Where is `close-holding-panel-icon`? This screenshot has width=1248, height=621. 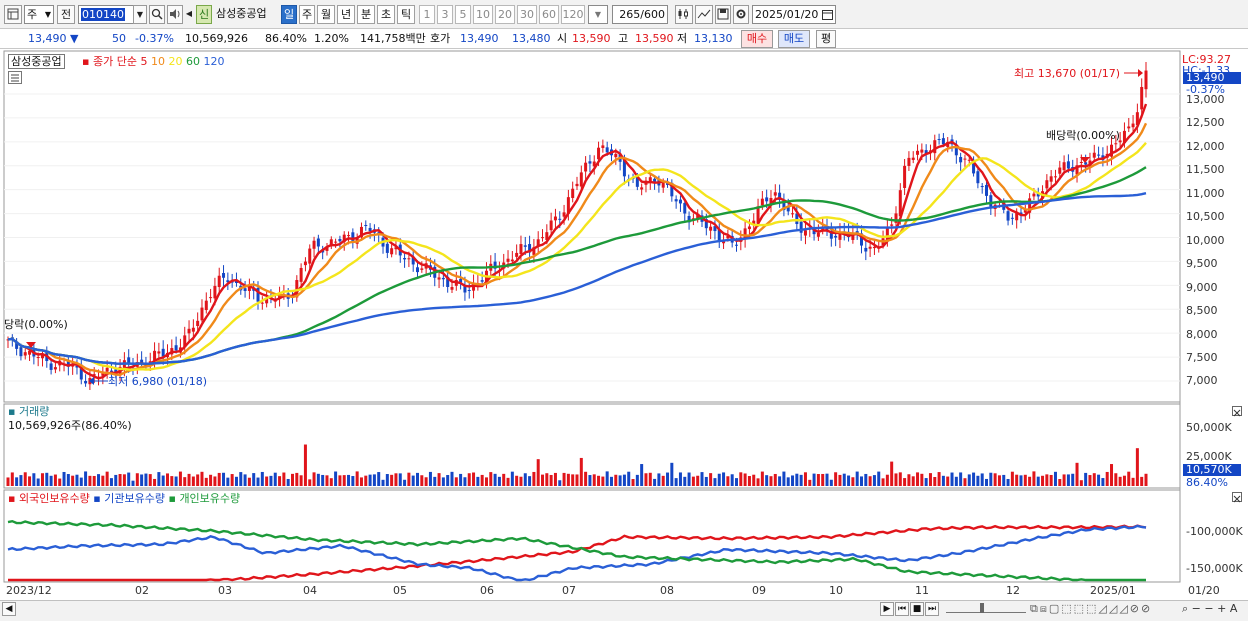
close-holding-panel-icon is located at coordinates (1237, 497).